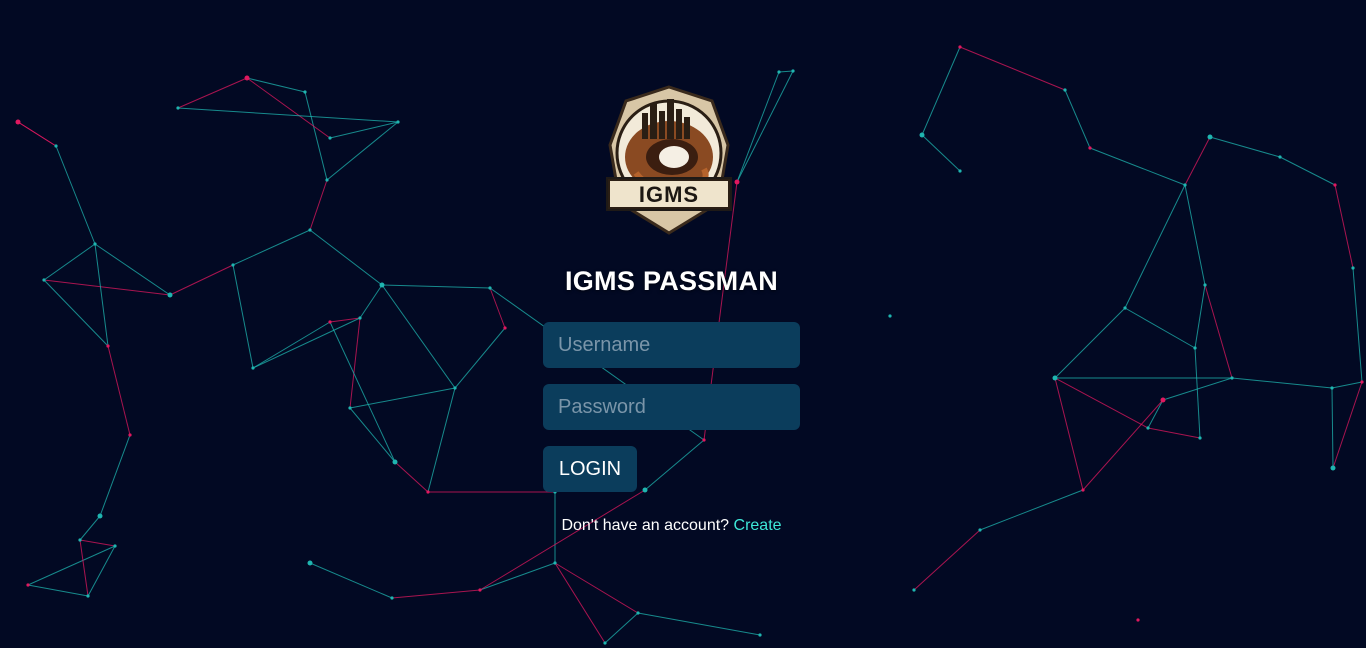 The height and width of the screenshot is (648, 1366). I want to click on username-input, so click(671, 345).